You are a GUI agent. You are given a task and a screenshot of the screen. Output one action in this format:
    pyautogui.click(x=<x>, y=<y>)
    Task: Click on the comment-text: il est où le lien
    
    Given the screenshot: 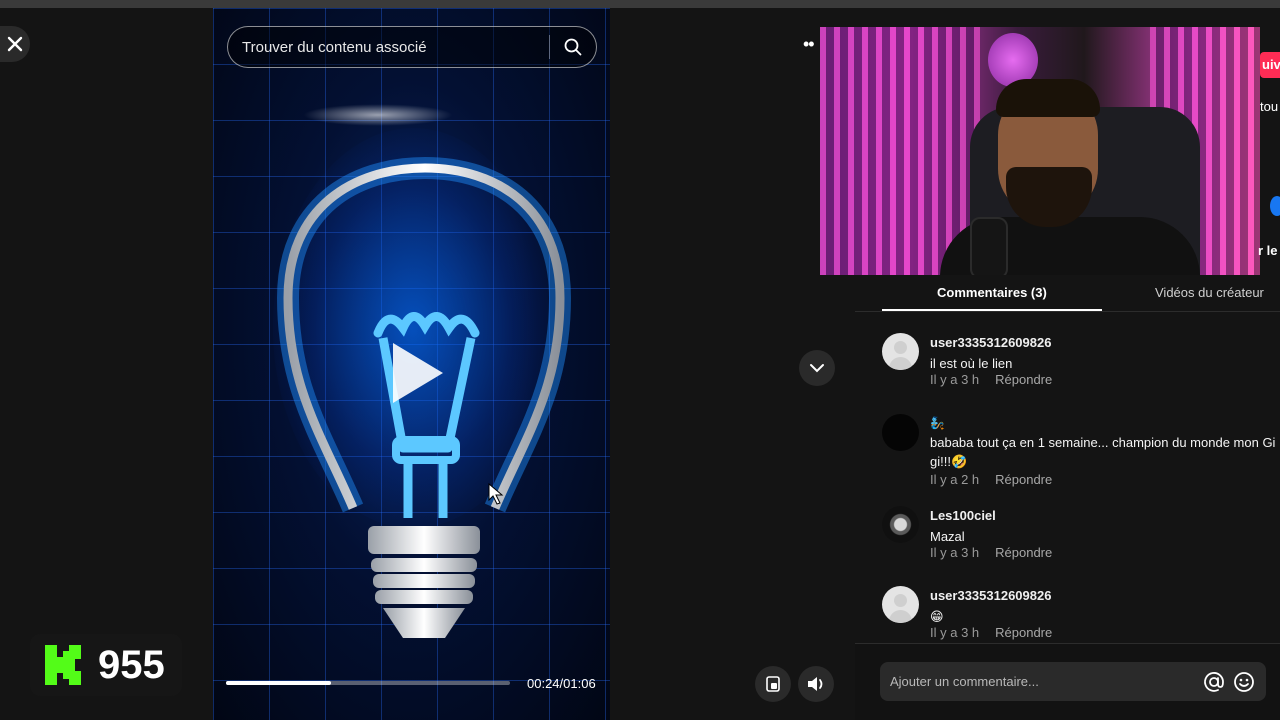 What is the action you would take?
    pyautogui.click(x=971, y=363)
    